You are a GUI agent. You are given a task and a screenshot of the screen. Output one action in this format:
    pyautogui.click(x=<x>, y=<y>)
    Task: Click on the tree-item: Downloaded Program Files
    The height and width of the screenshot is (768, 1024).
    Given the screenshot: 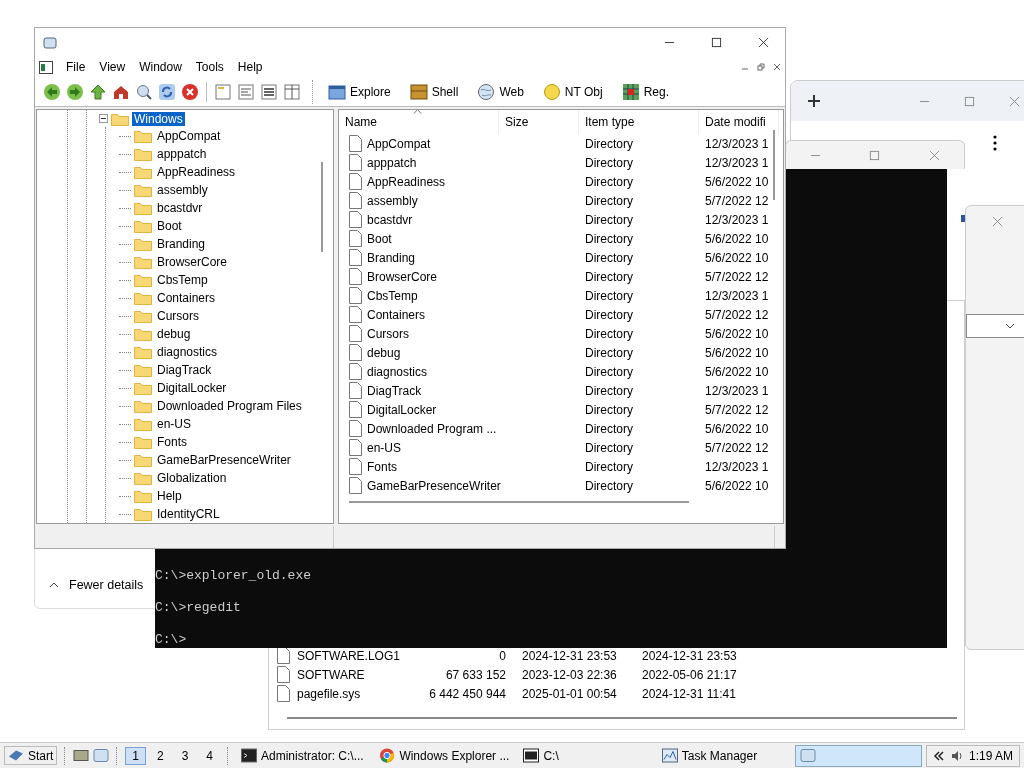 What is the action you would take?
    pyautogui.click(x=229, y=406)
    